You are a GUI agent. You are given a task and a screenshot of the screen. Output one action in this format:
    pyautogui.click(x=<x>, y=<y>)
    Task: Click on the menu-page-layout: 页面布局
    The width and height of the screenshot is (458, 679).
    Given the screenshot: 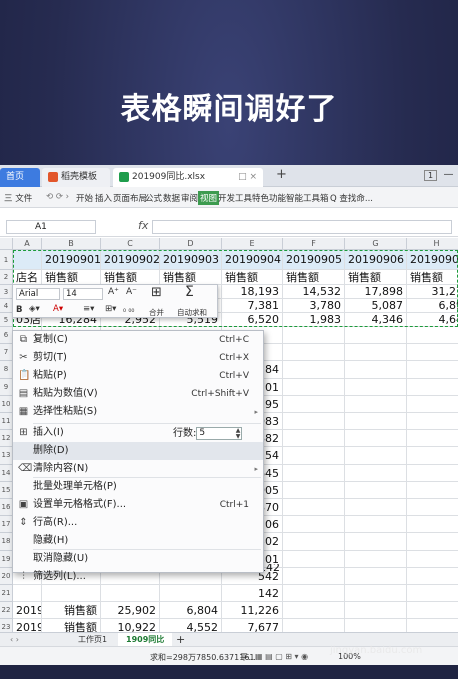 What is the action you would take?
    pyautogui.click(x=130, y=198)
    